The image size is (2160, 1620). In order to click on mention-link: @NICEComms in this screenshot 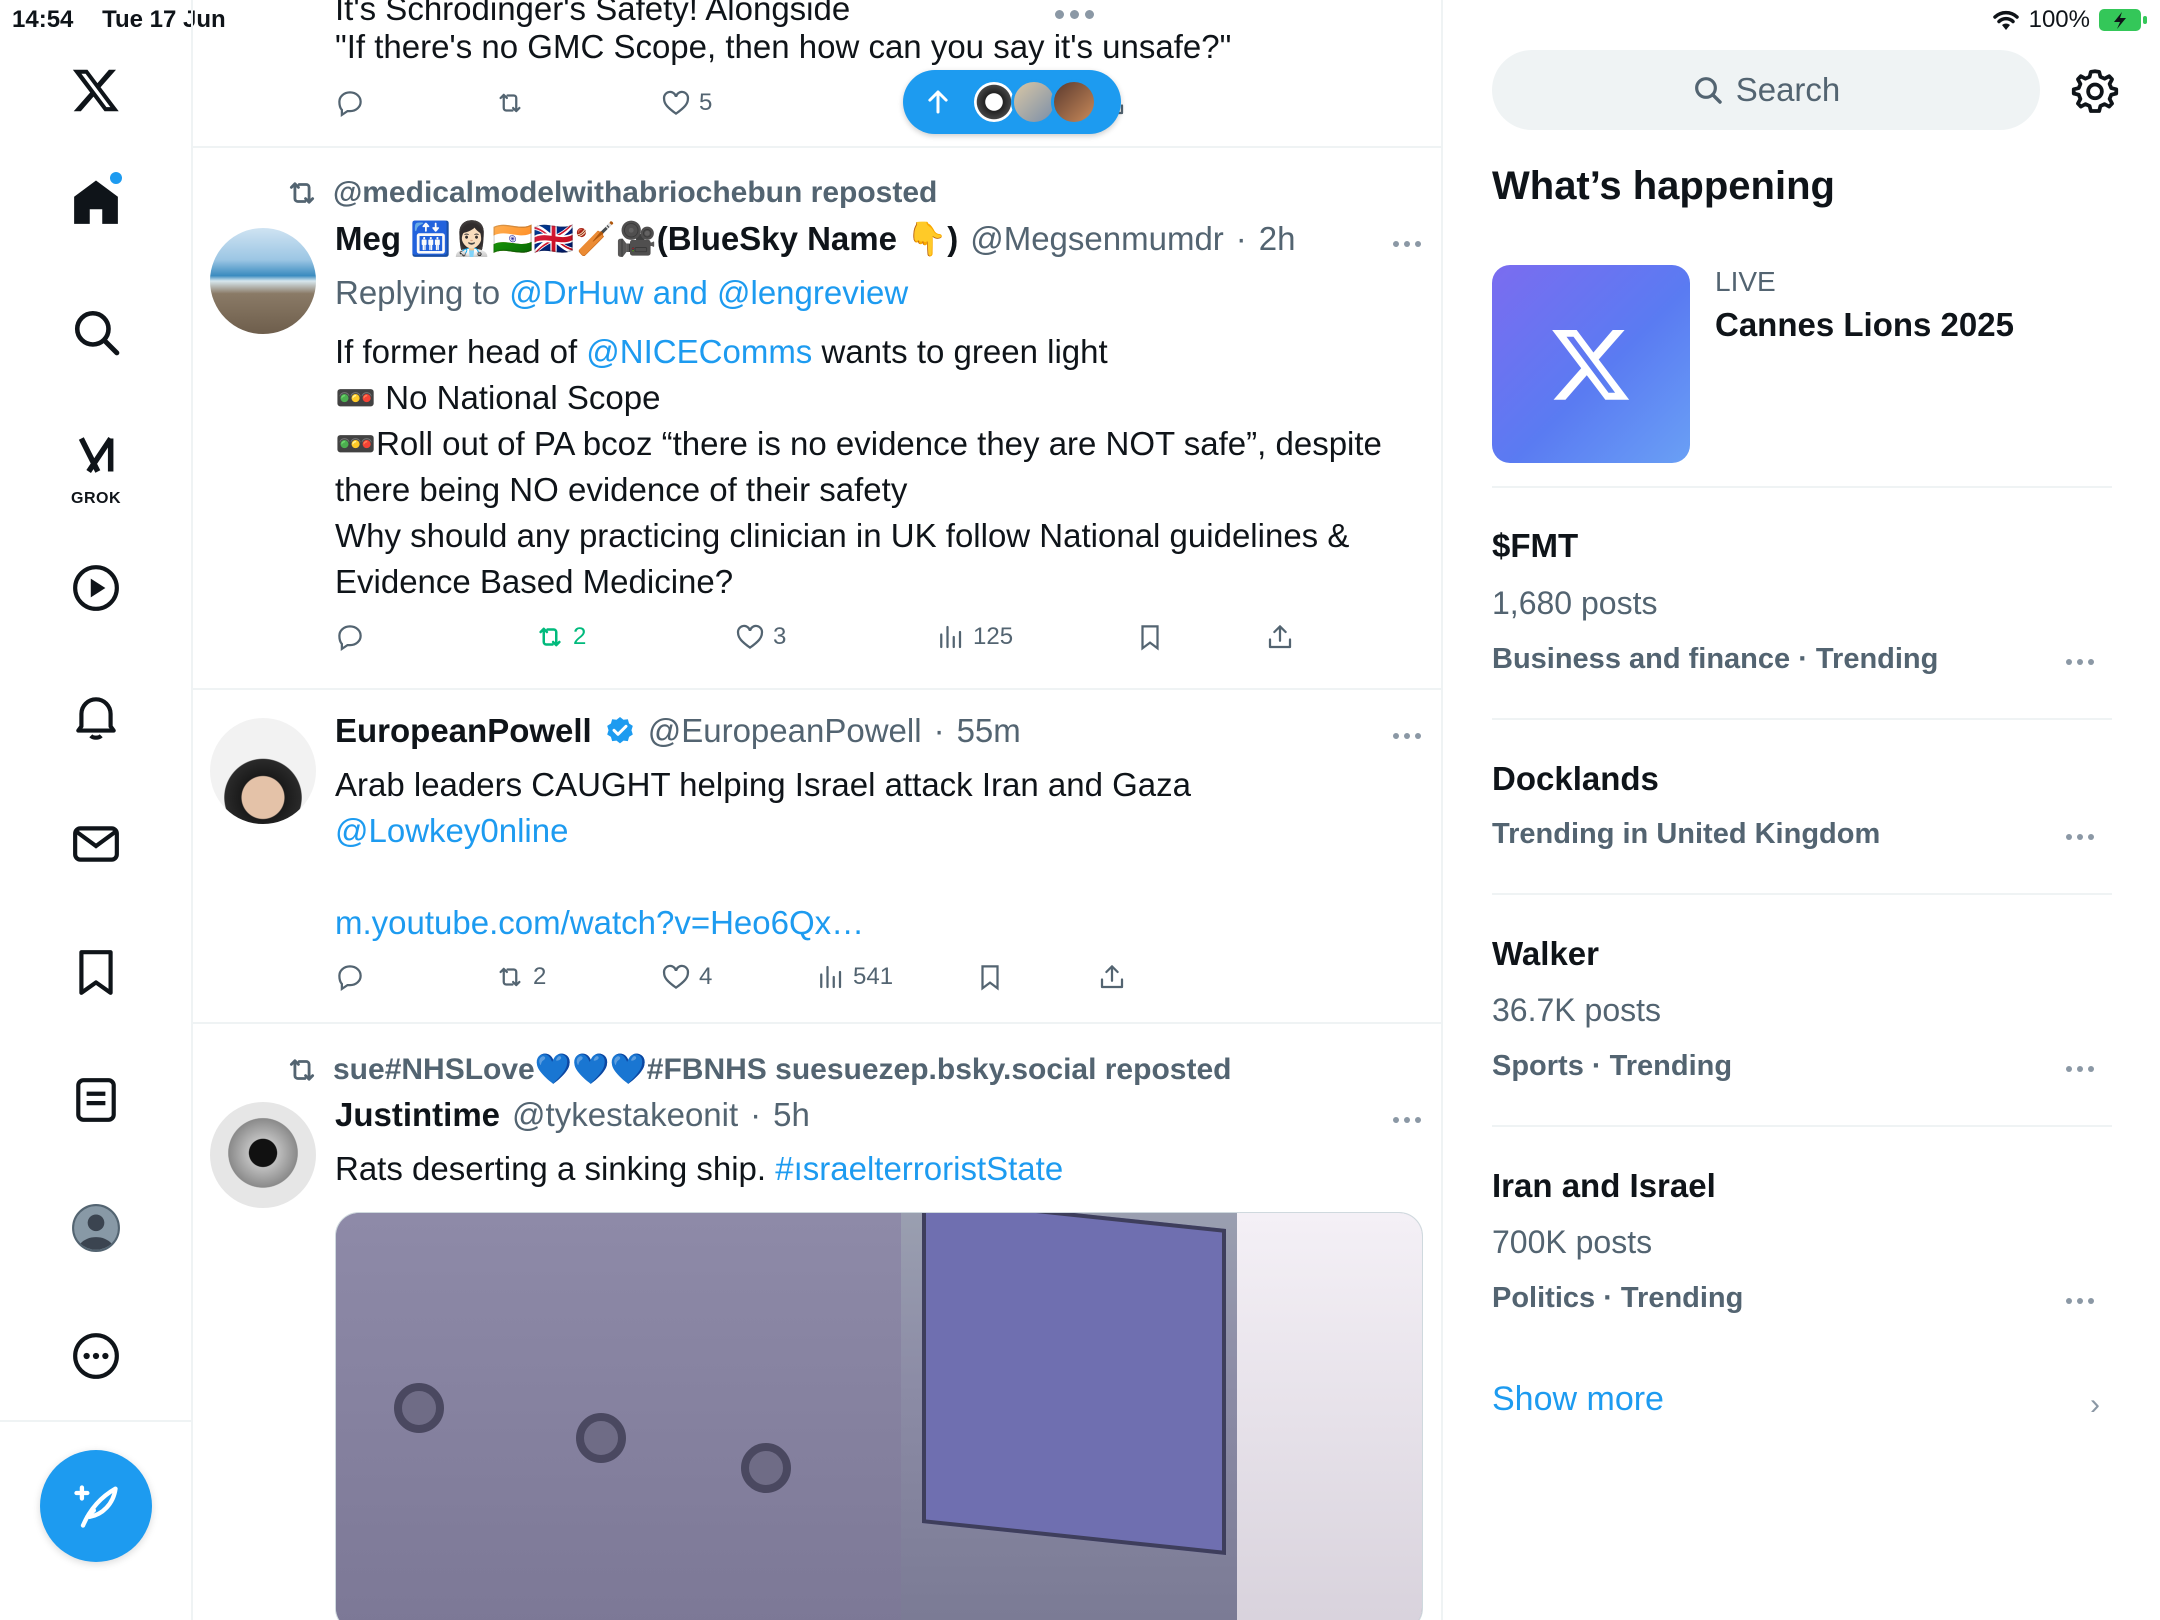, I will do `click(699, 351)`.